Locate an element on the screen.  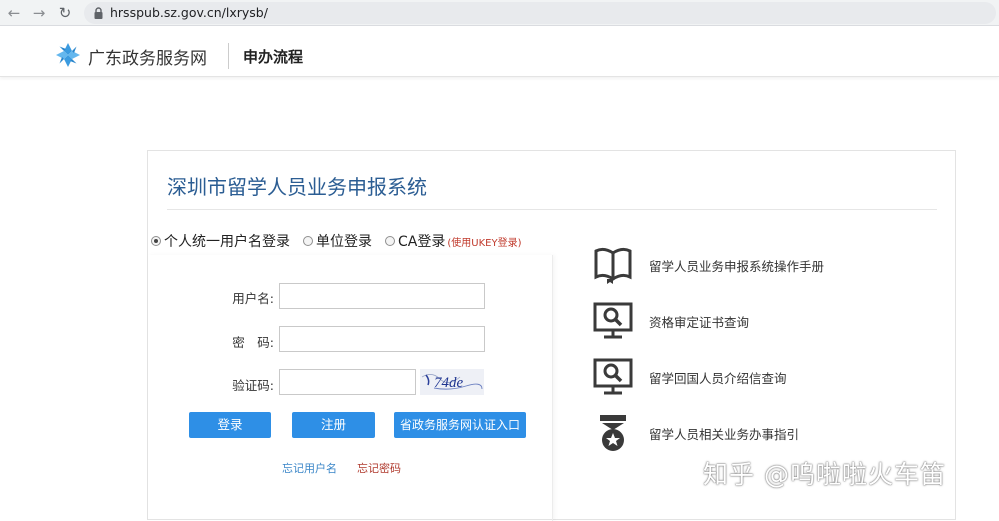
ukey-note: (使用UKEY登录) is located at coordinates (484, 243).